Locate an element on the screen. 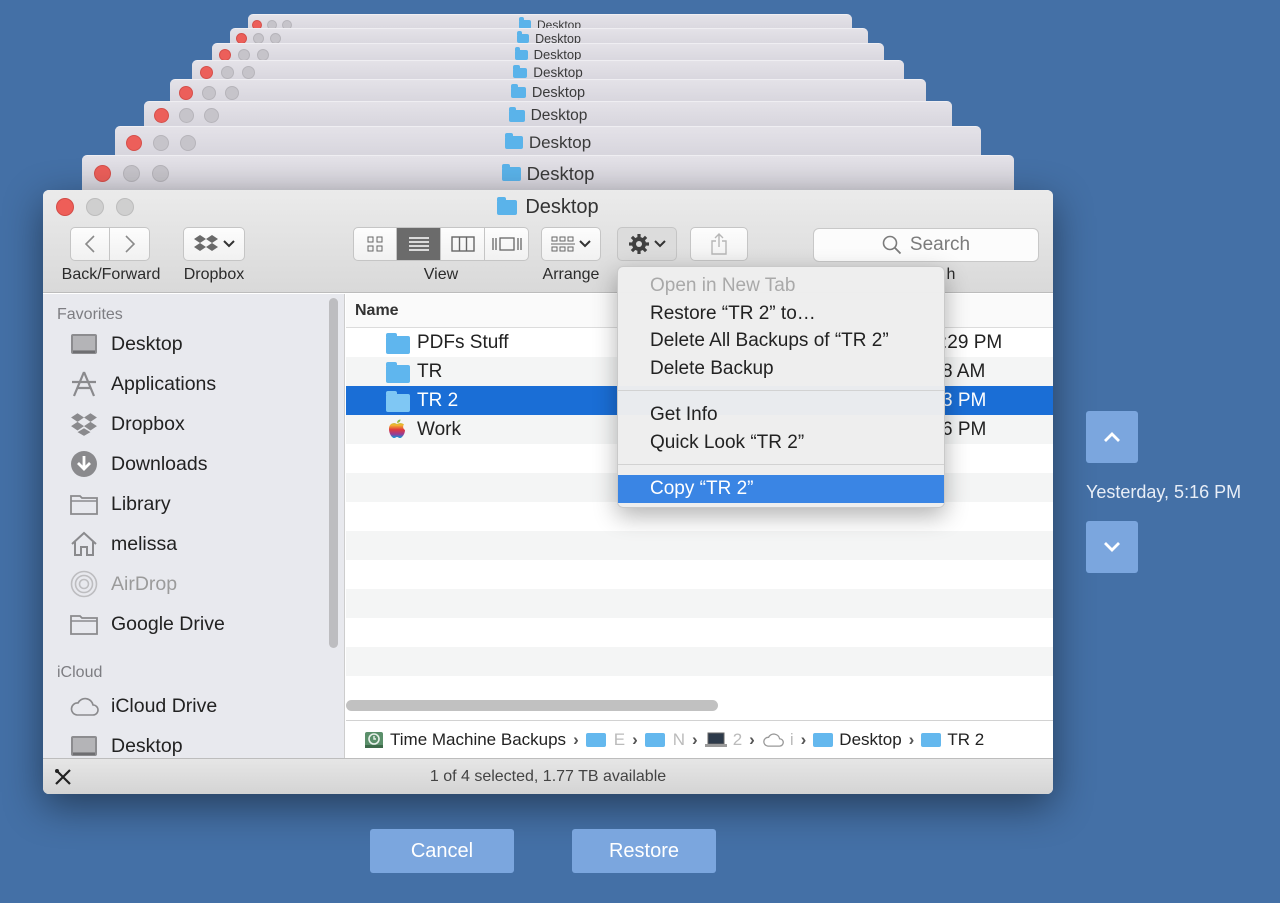 The height and width of the screenshot is (903, 1280). dropbox-button is located at coordinates (214, 244).